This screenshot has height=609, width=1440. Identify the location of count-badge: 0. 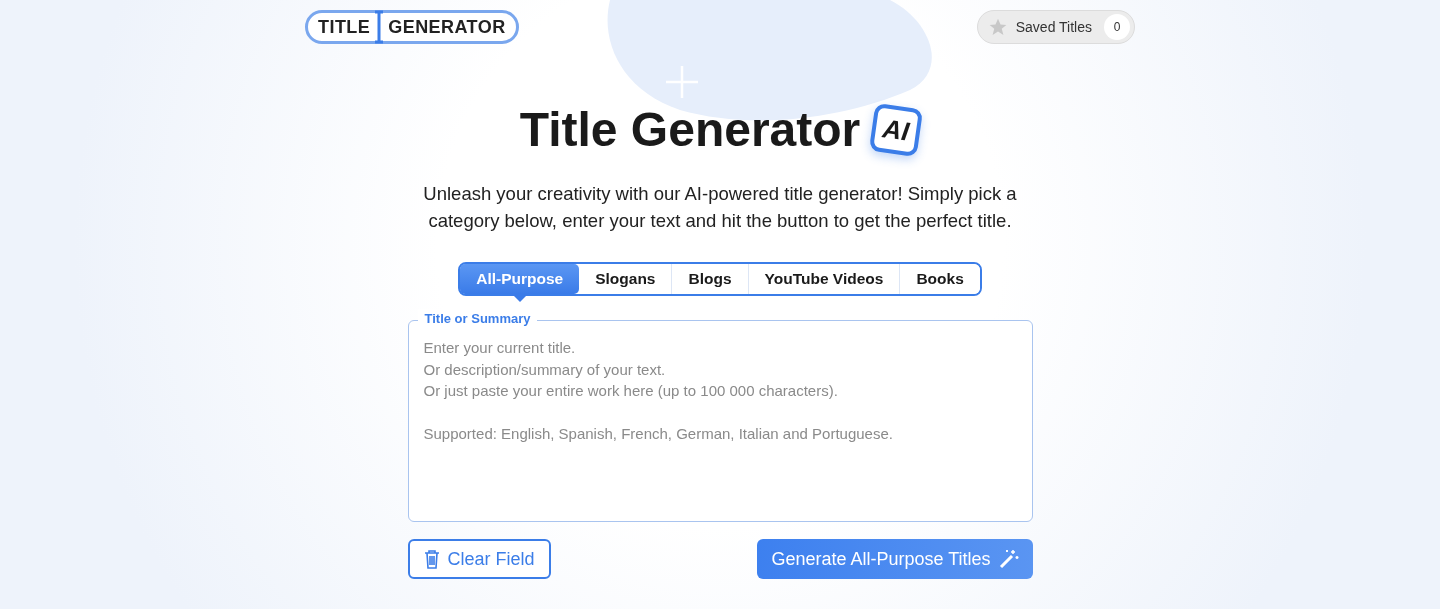
(1117, 27).